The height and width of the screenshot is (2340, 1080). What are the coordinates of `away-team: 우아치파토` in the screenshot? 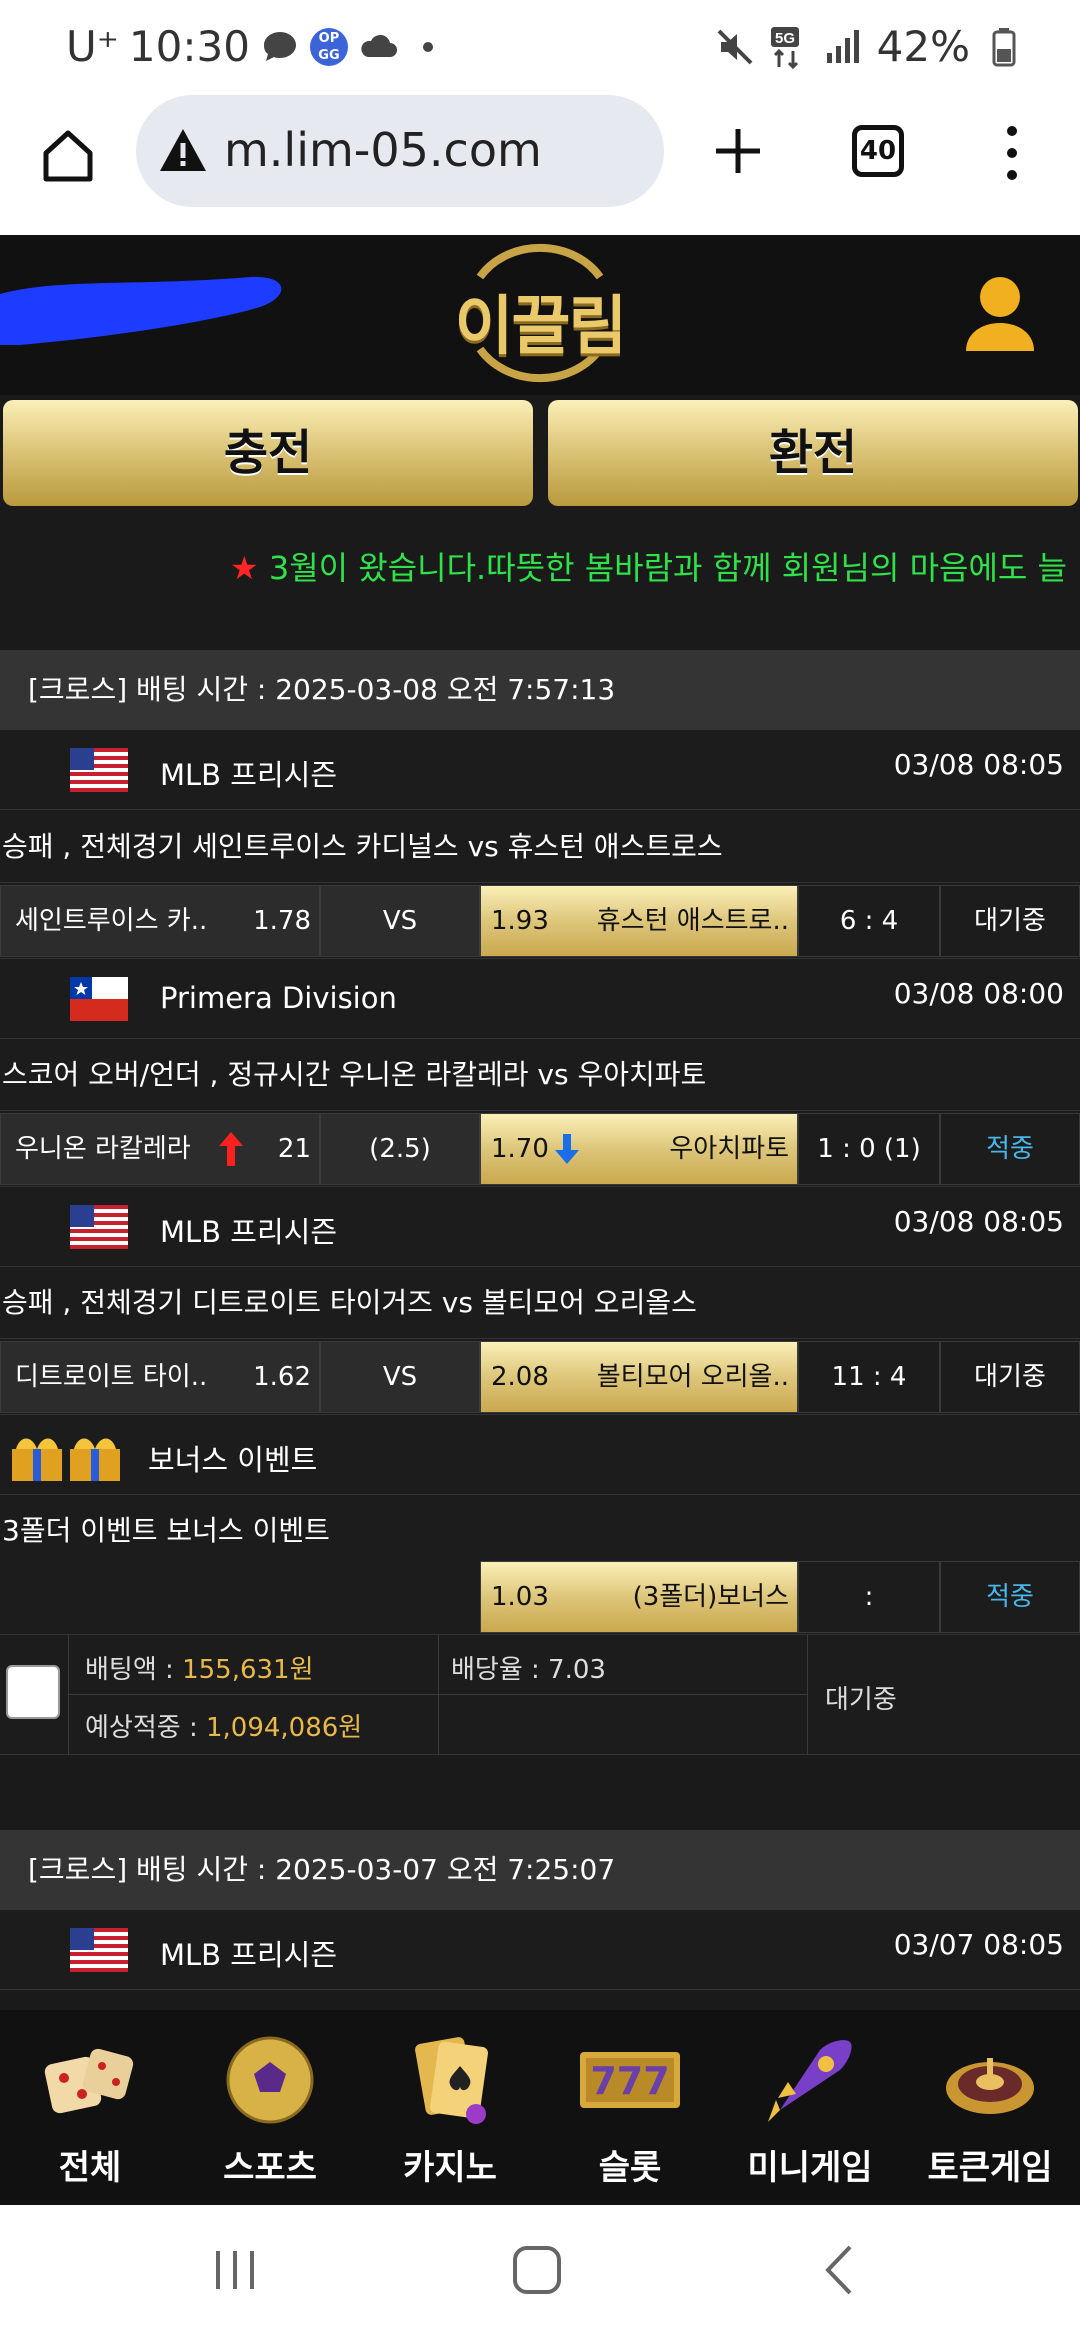 It's located at (729, 1149).